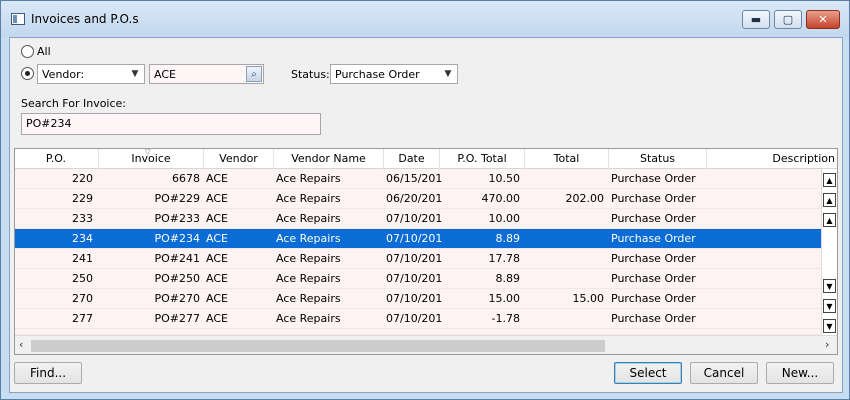  What do you see at coordinates (63, 74) in the screenshot?
I see `vendor-type-value: Vendor:` at bounding box center [63, 74].